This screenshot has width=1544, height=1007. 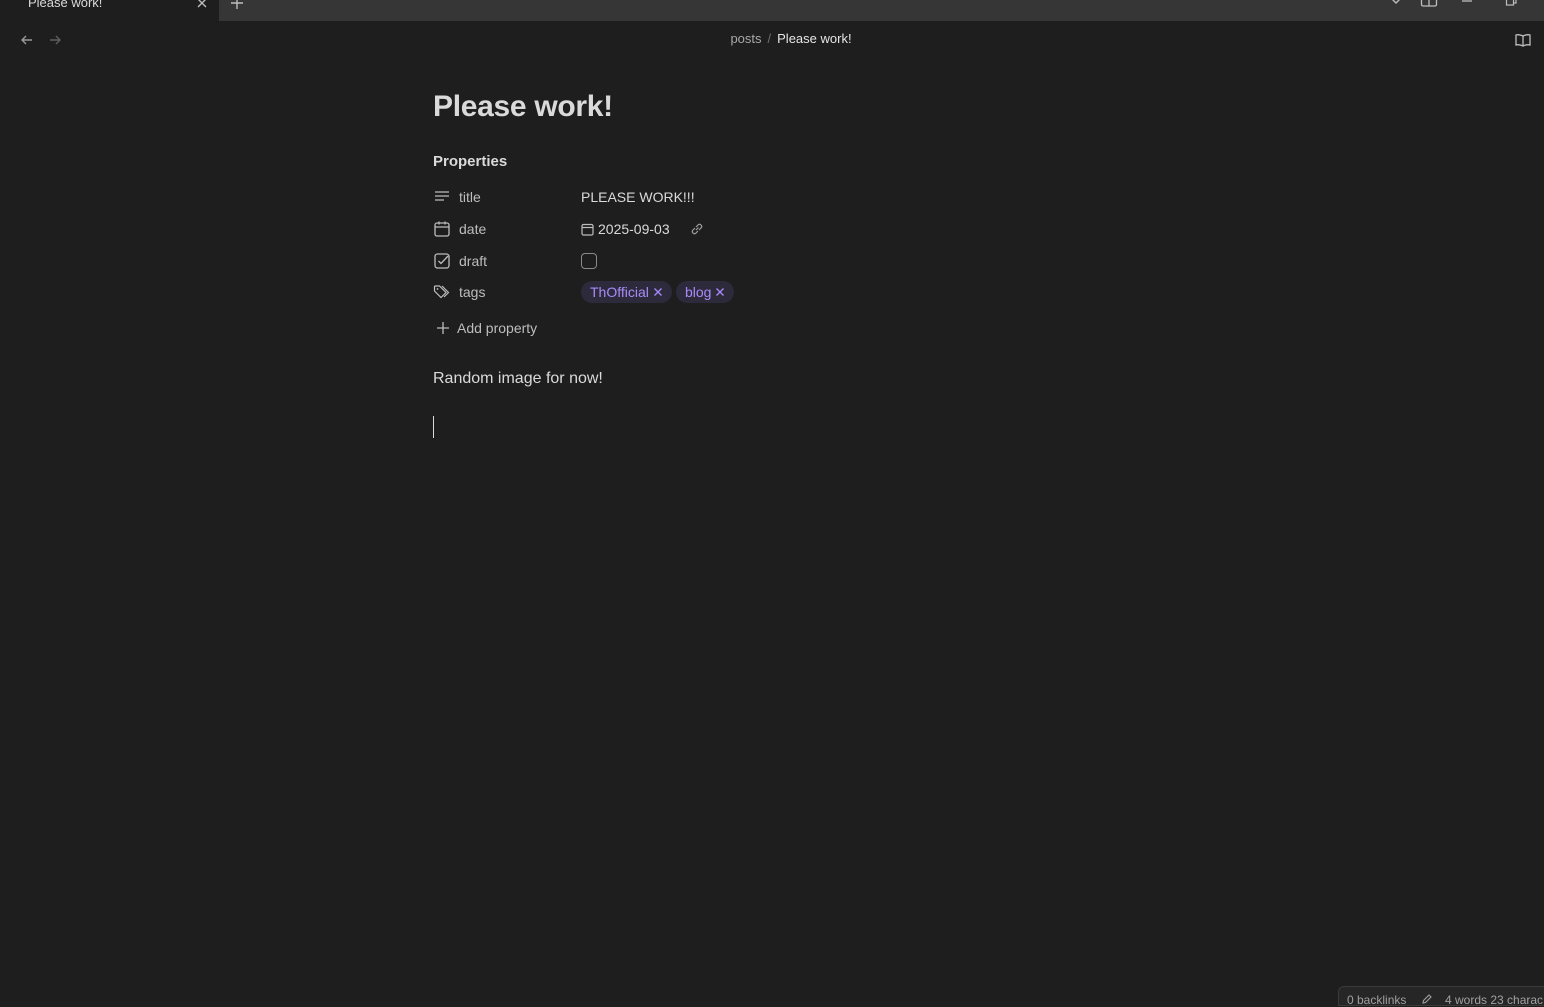 I want to click on minimize-icon, so click(x=1467, y=4).